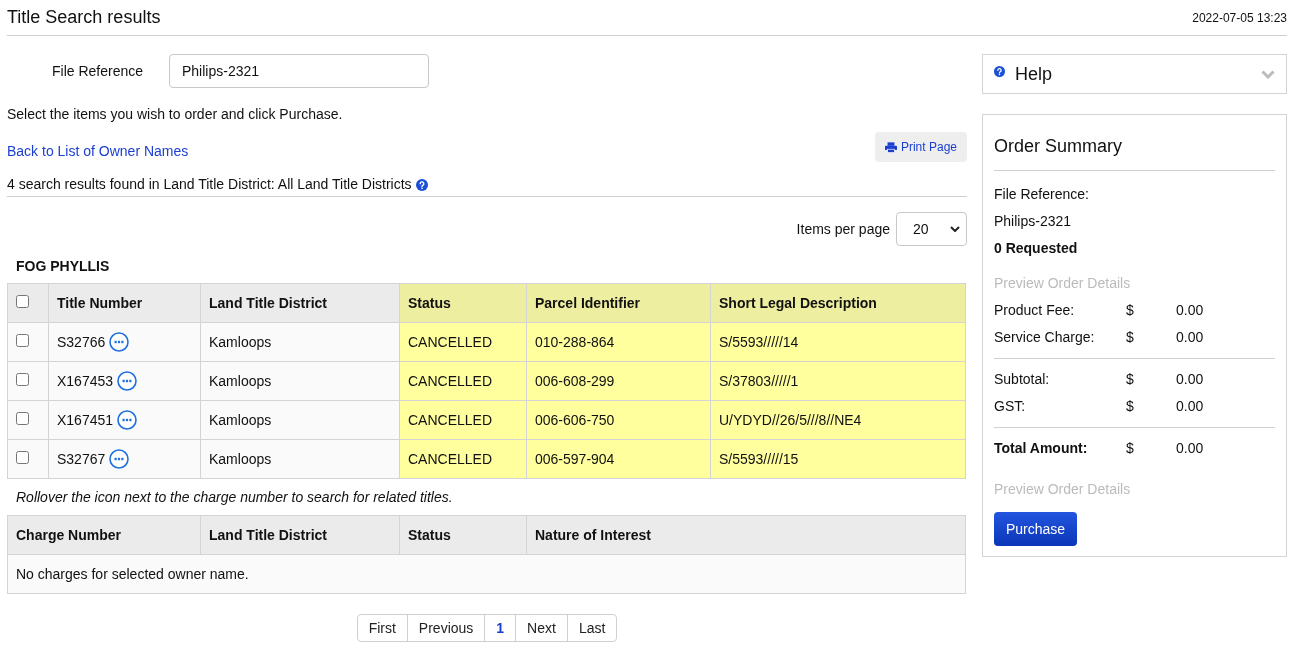 The image size is (1294, 655). Describe the element at coordinates (1268, 74) in the screenshot. I see `chevron-icon` at that location.